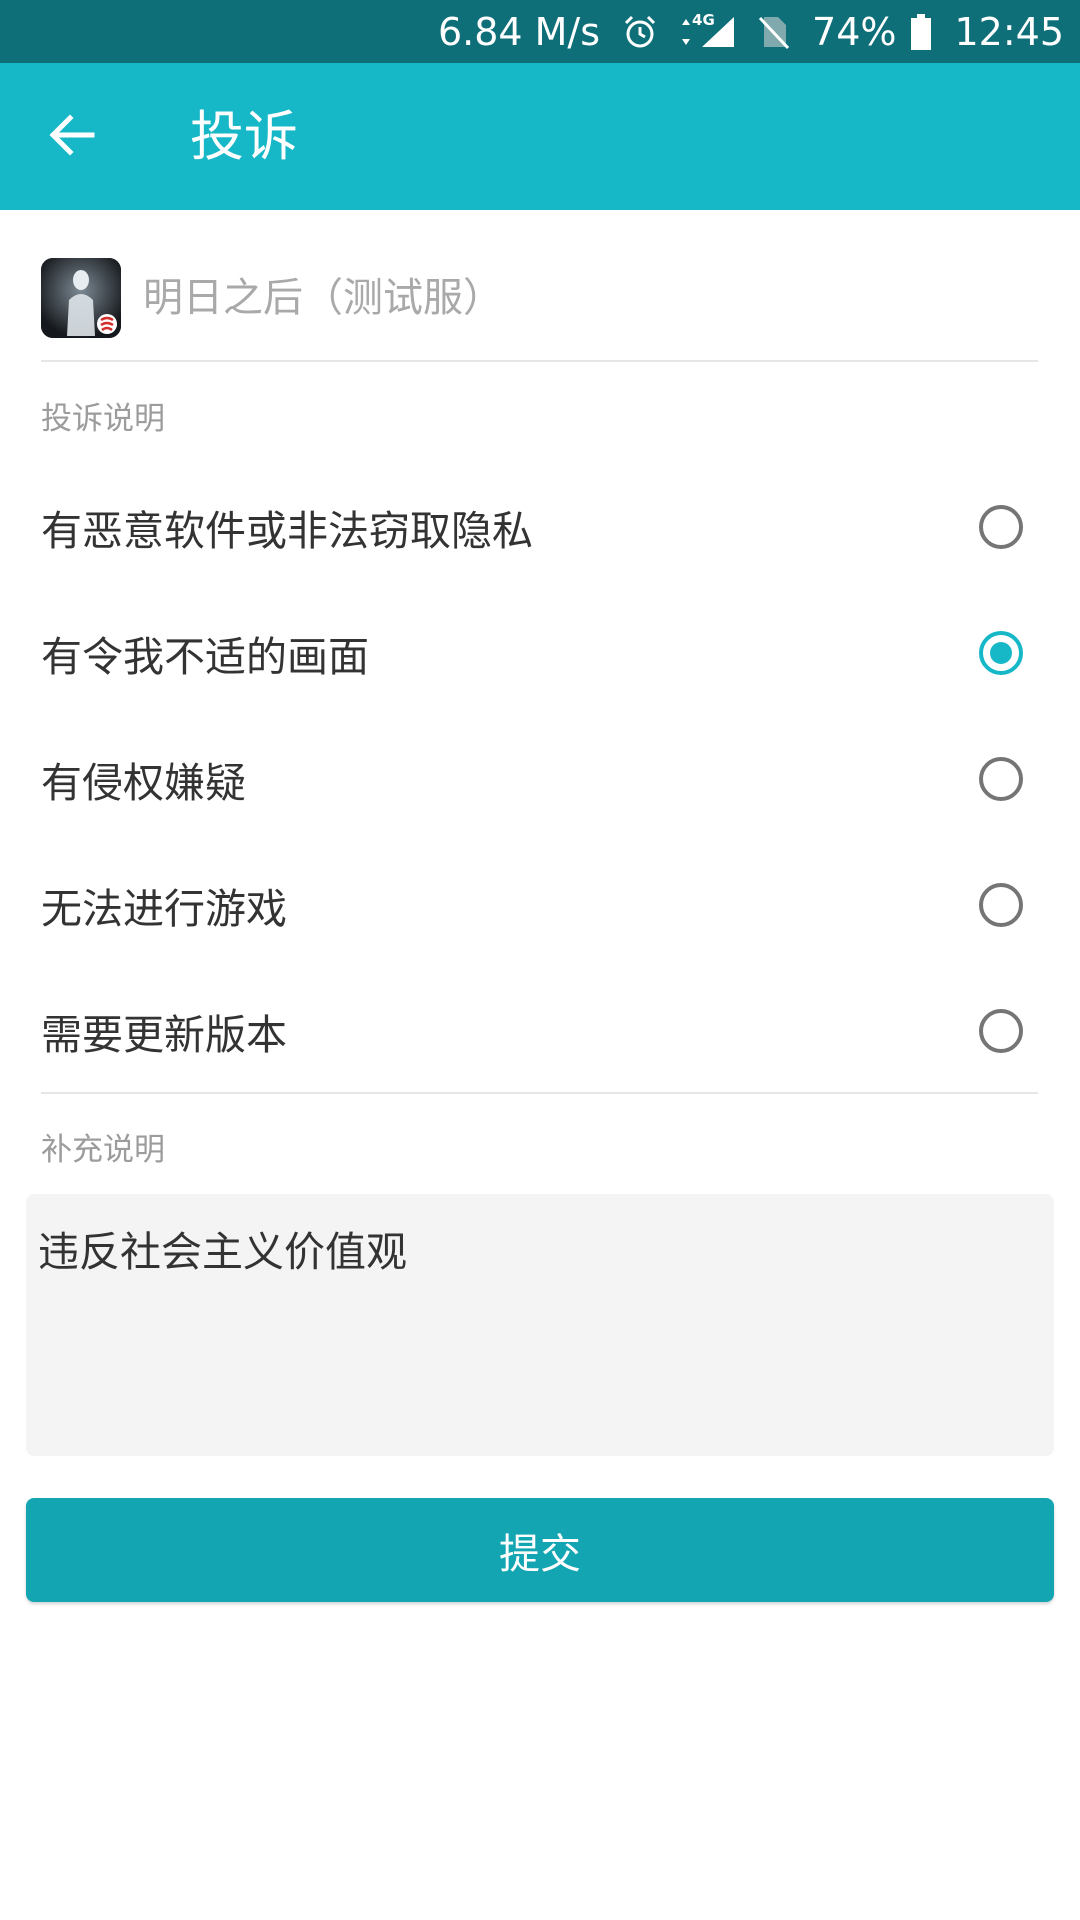 Image resolution: width=1080 pixels, height=1920 pixels. I want to click on status-bar: 6.84 M/s 4G 74% 12:45, so click(540, 31).